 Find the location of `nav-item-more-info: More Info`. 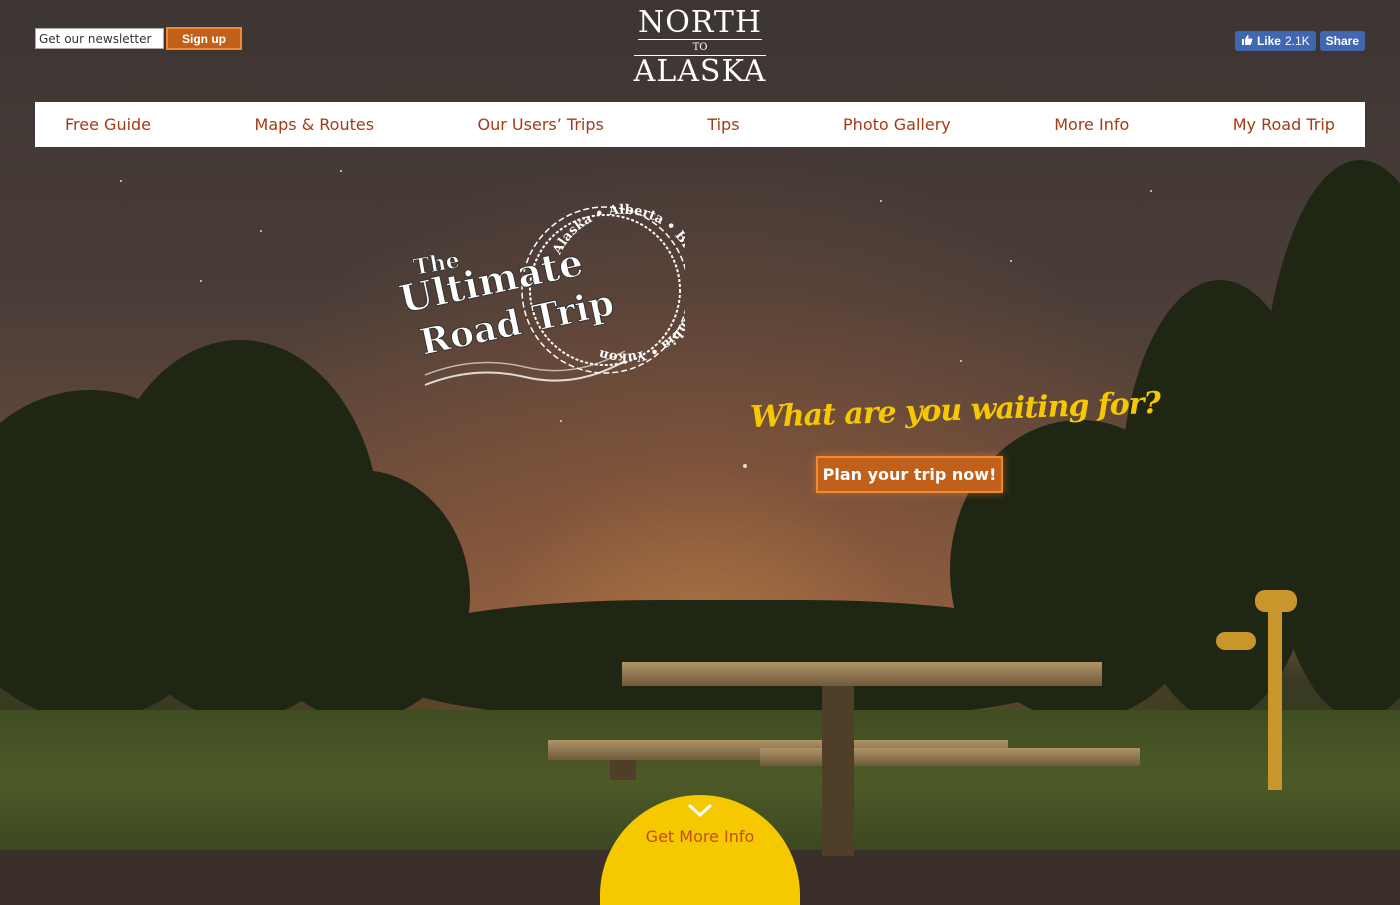

nav-item-more-info: More Info is located at coordinates (1091, 124).